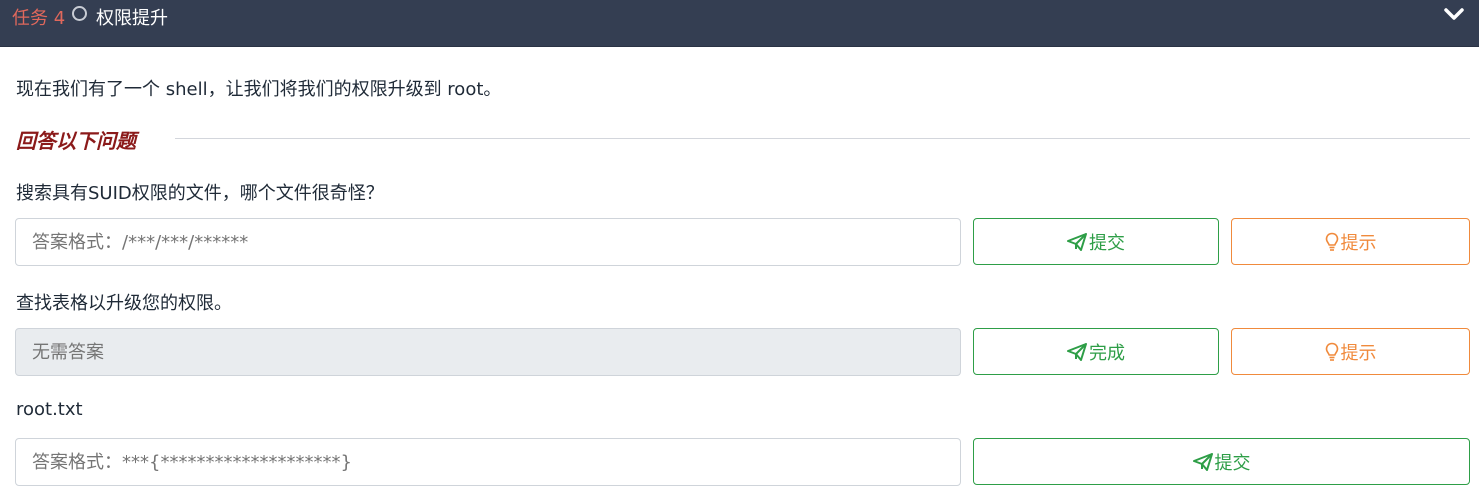 The width and height of the screenshot is (1479, 492). Describe the element at coordinates (1107, 353) in the screenshot. I see `complete-button-label: 完成` at that location.